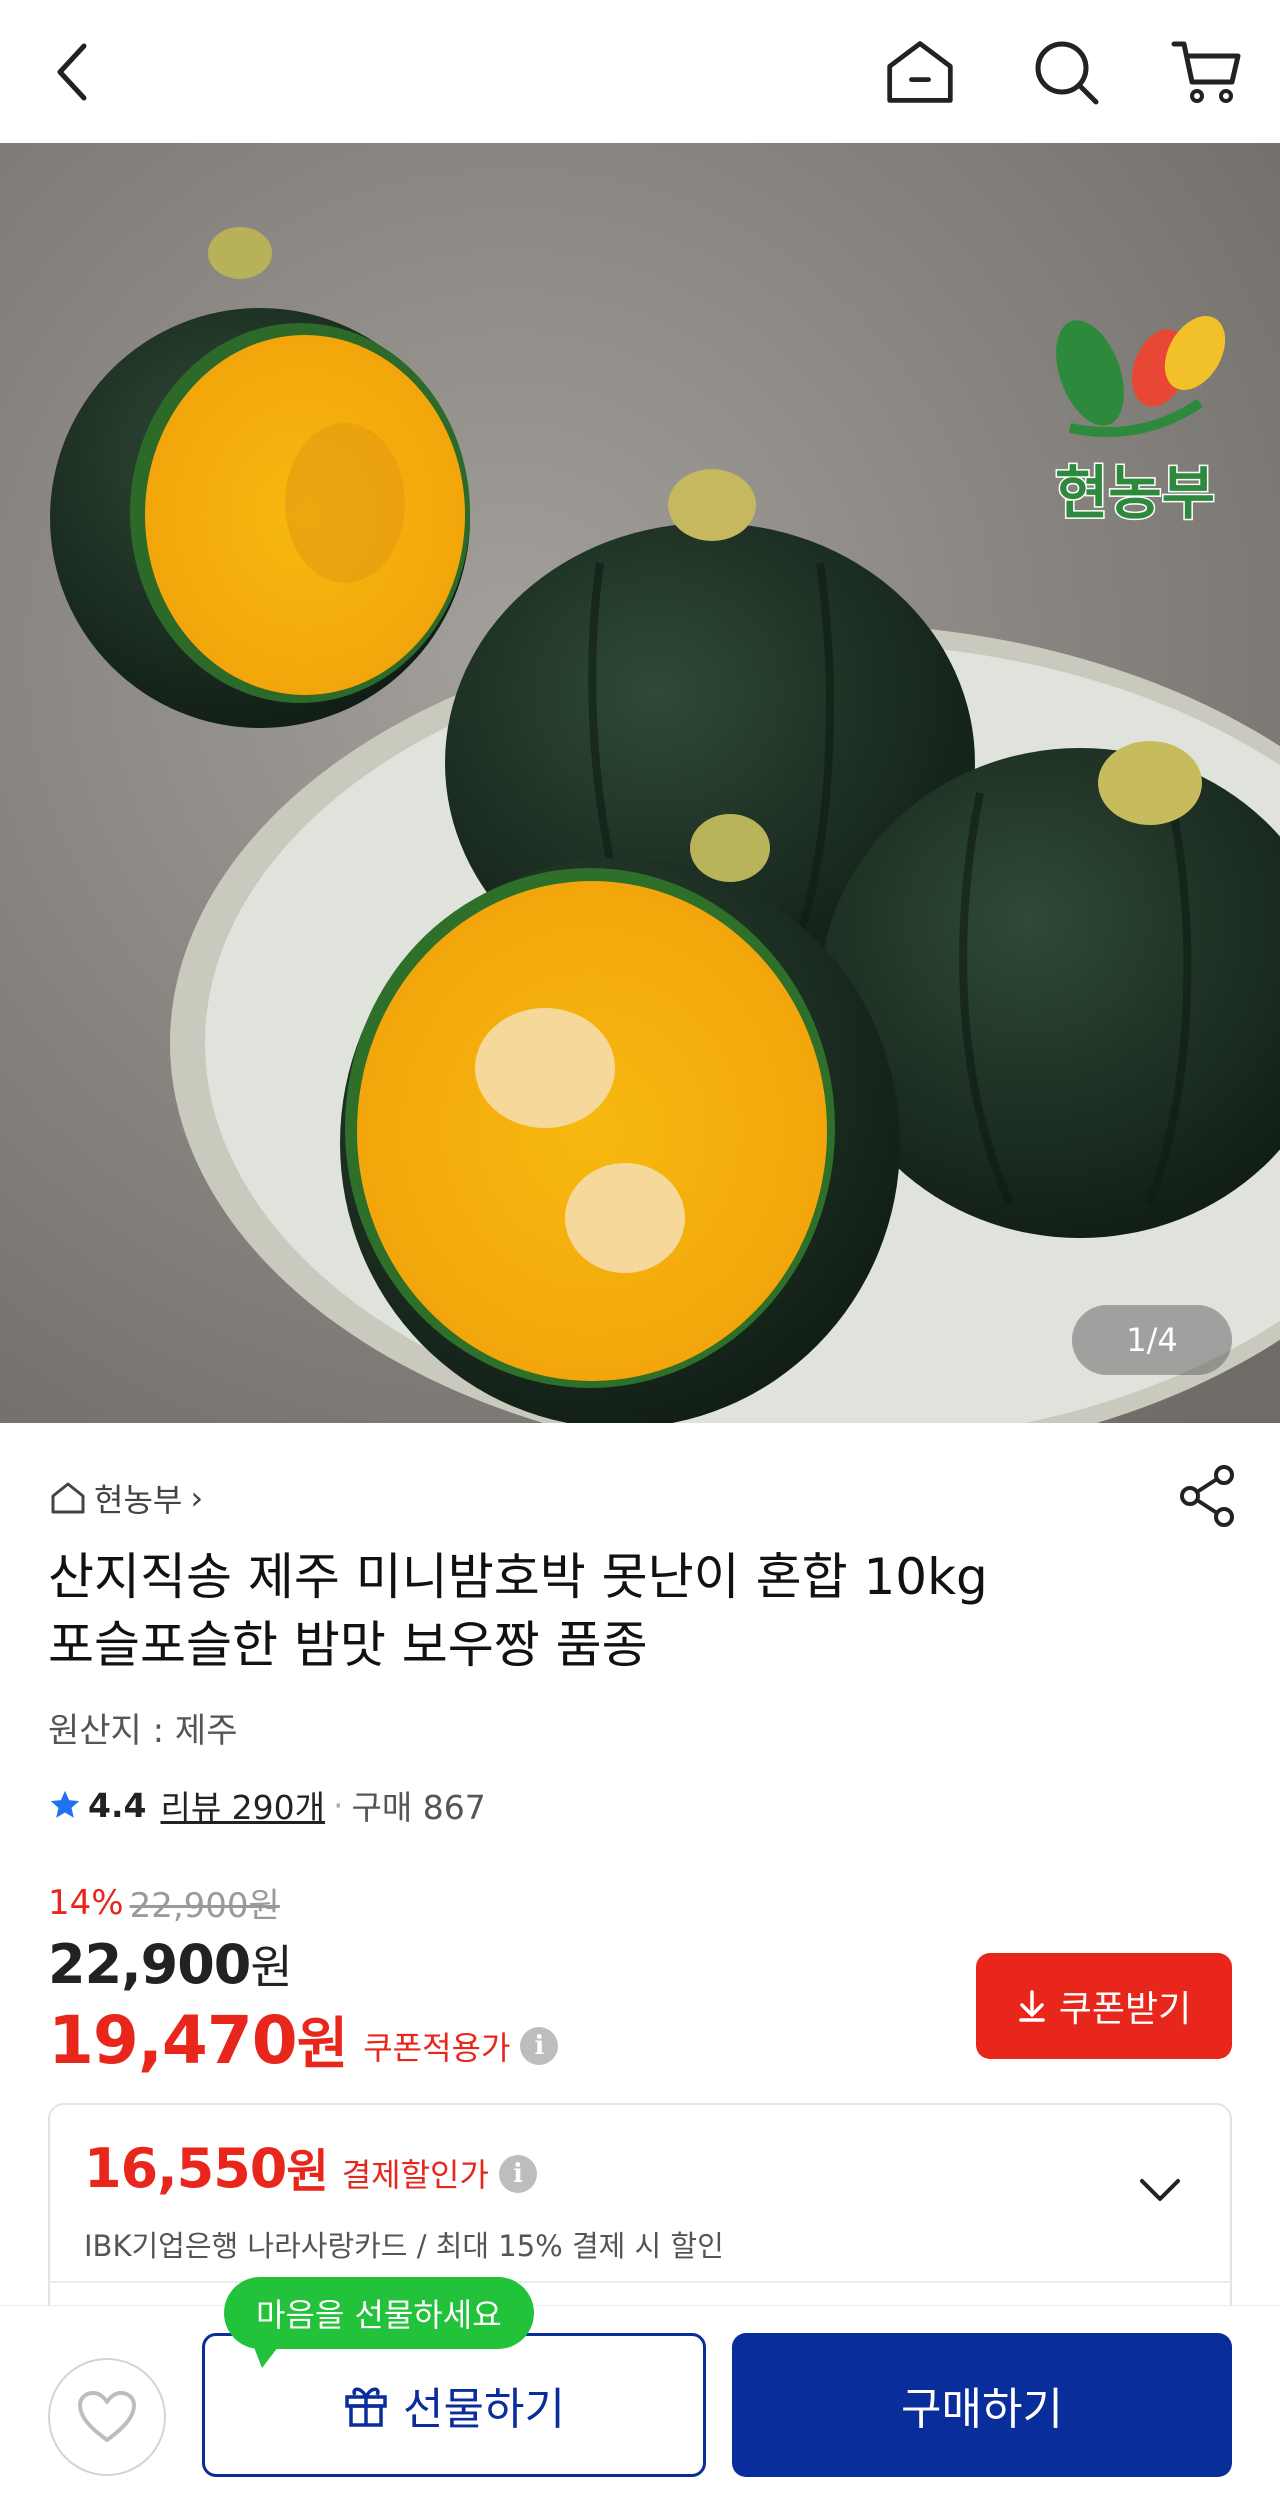 The image size is (1280, 2507). What do you see at coordinates (173, 2040) in the screenshot?
I see `coupon-price-number: 19,470` at bounding box center [173, 2040].